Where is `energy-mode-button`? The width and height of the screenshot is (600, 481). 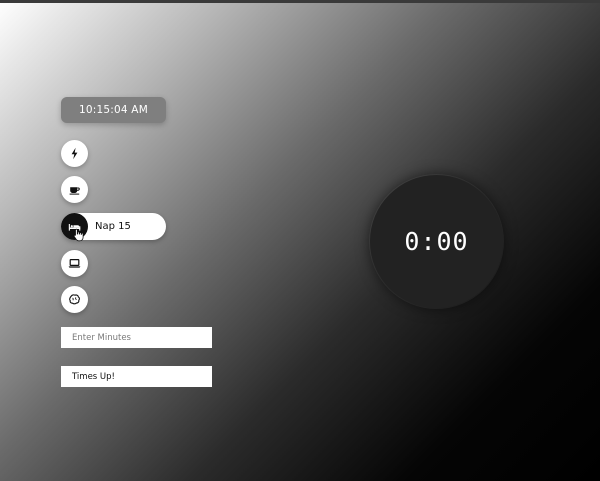 energy-mode-button is located at coordinates (74, 153).